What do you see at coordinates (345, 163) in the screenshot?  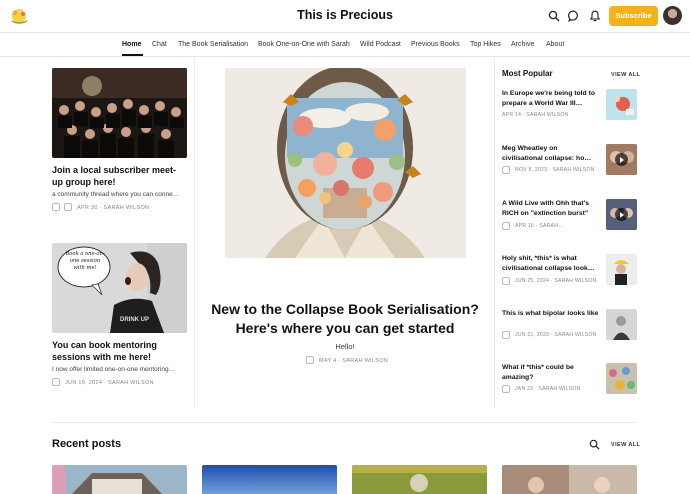 I see `hero-image` at bounding box center [345, 163].